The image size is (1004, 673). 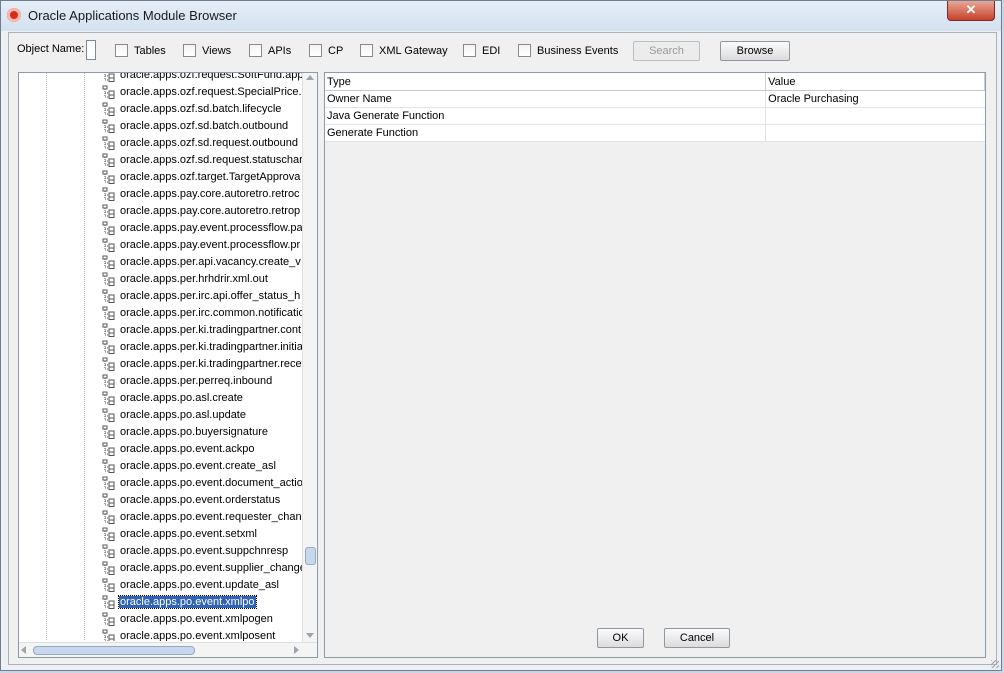 I want to click on tree-item: oracle.apps.po.asl.update, so click(x=174, y=414).